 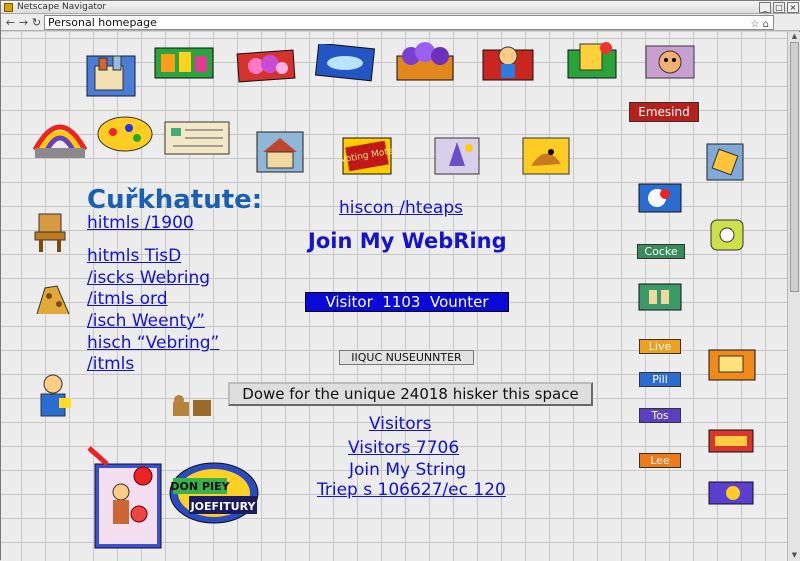 What do you see at coordinates (401, 208) in the screenshot?
I see `top-center-link: hiscon /hteaps` at bounding box center [401, 208].